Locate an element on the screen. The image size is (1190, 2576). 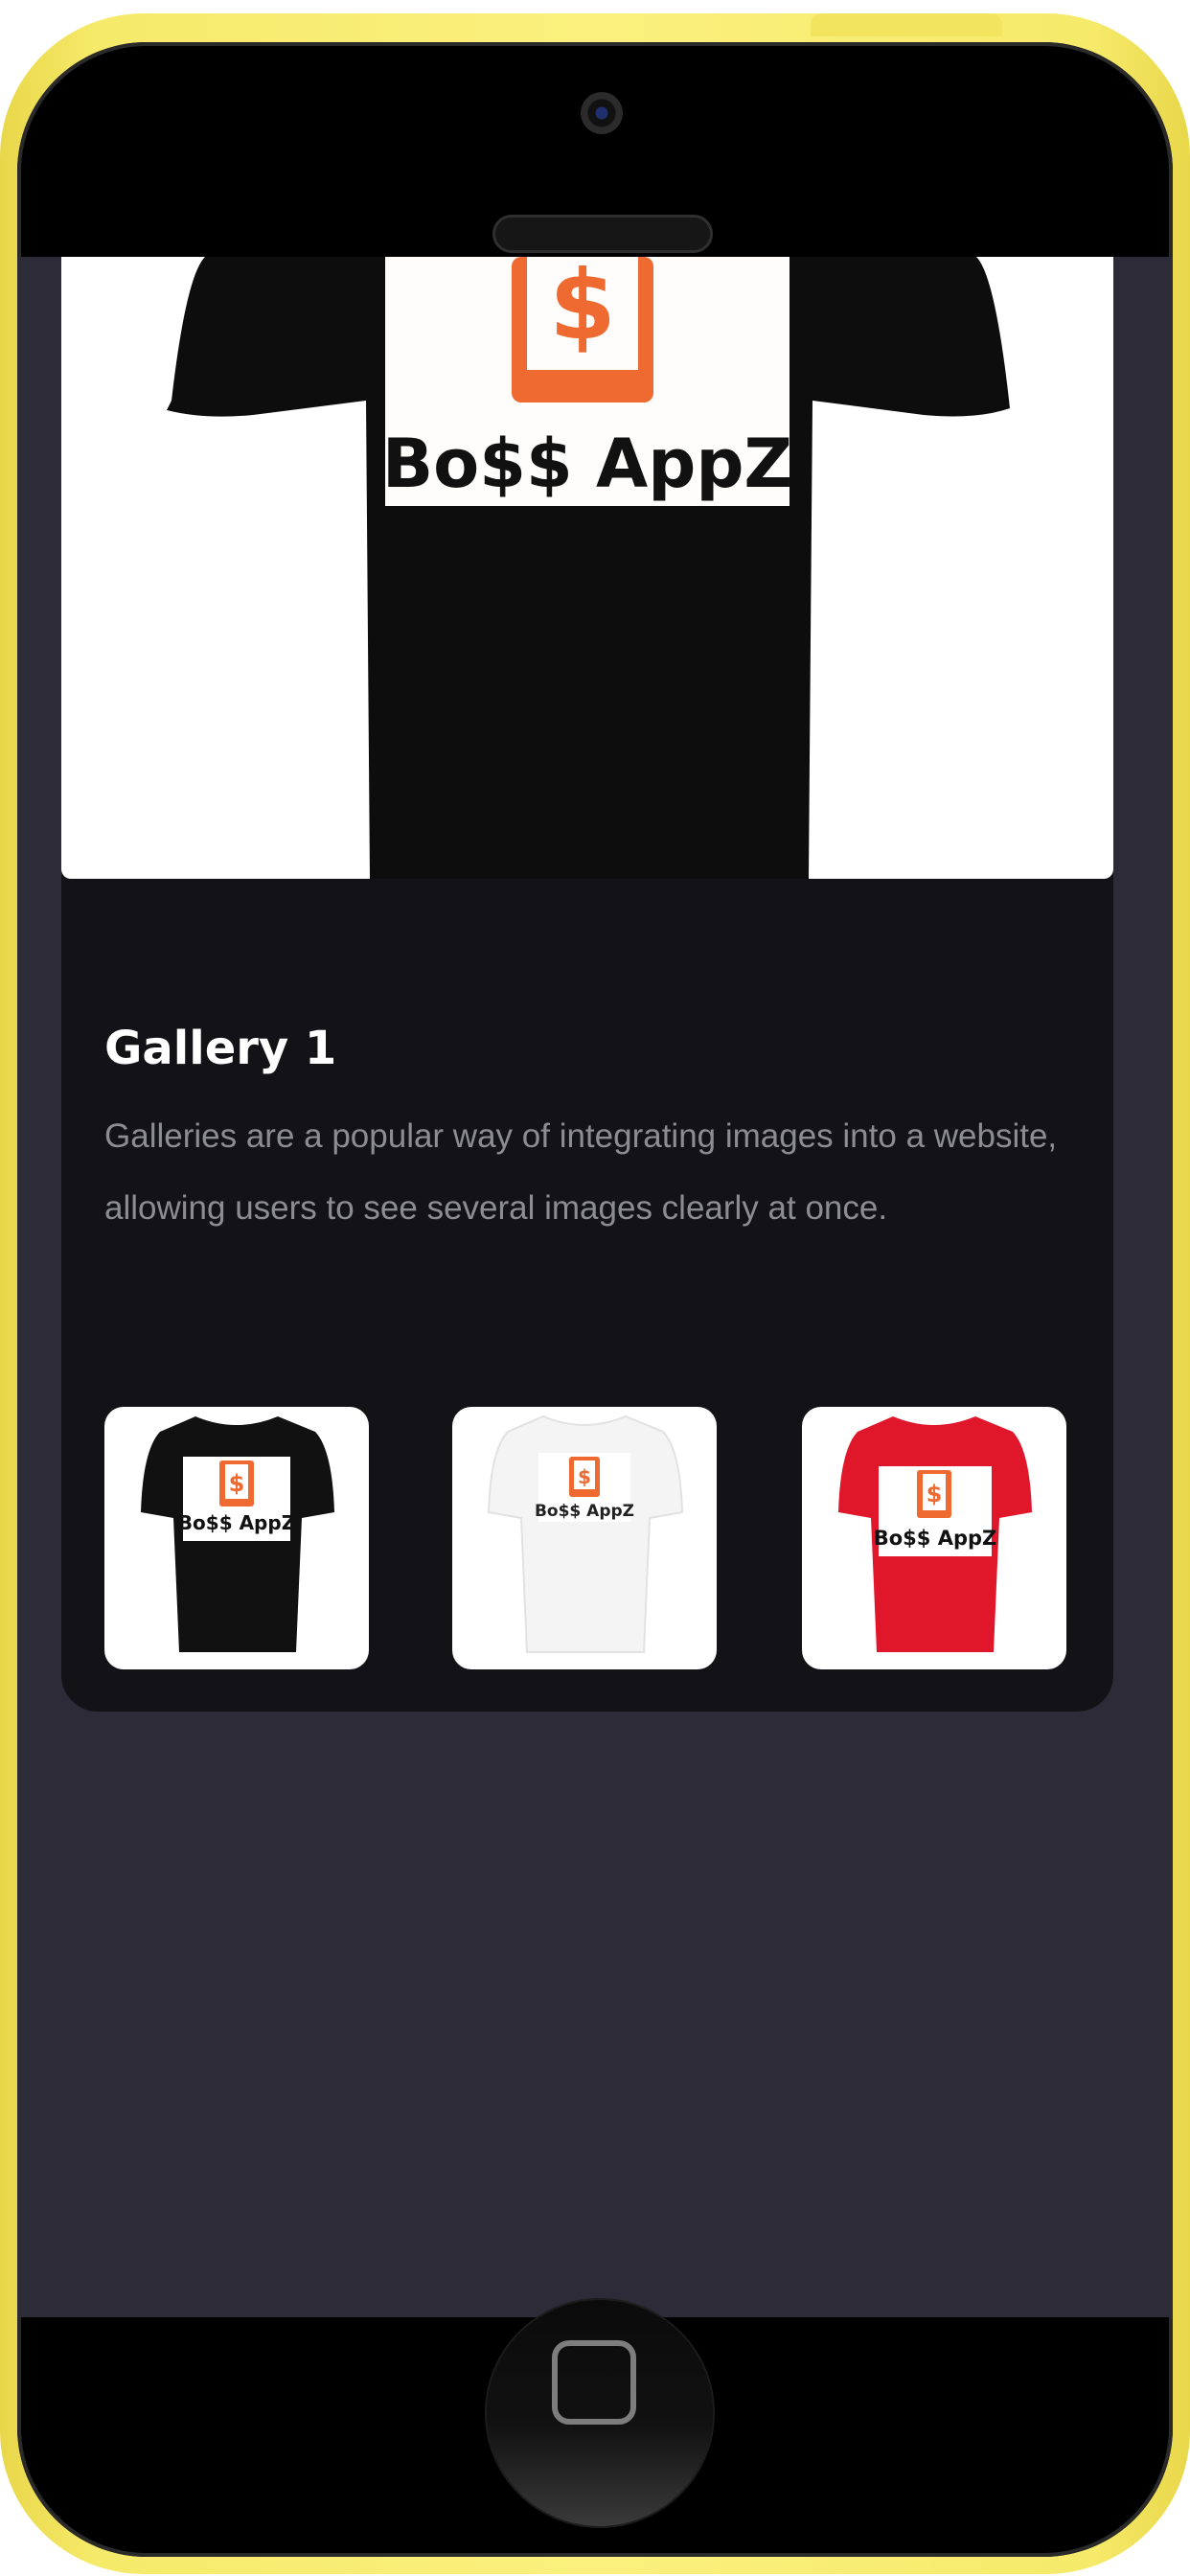
logo-dollar-glyph: $ is located at coordinates (583, 309).